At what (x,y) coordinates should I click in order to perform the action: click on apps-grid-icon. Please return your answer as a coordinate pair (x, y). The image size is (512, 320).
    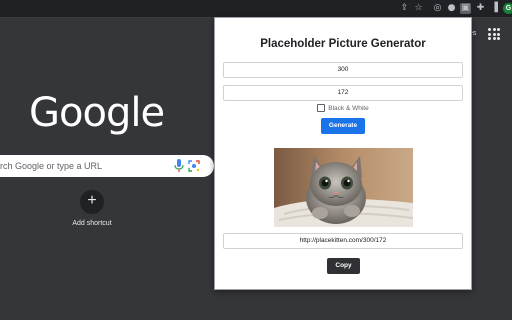
    Looking at the image, I should click on (494, 34).